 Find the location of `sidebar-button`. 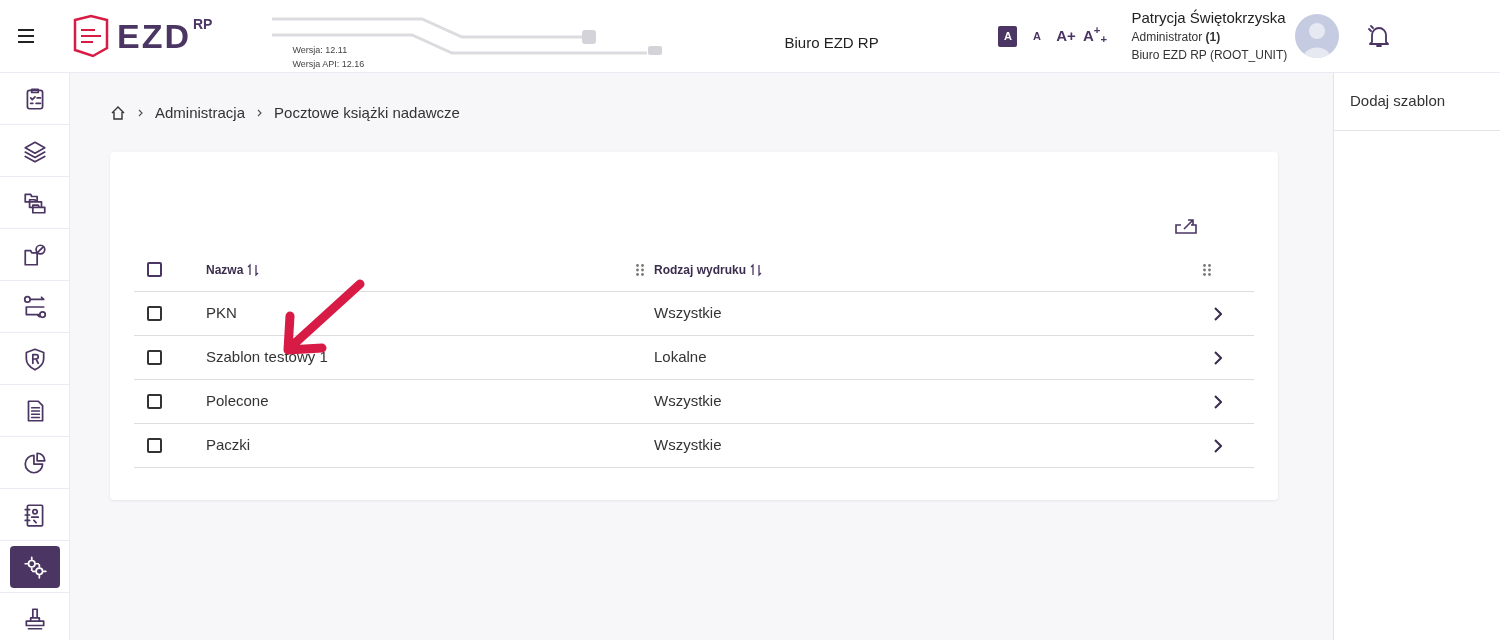

sidebar-button is located at coordinates (34, 566).